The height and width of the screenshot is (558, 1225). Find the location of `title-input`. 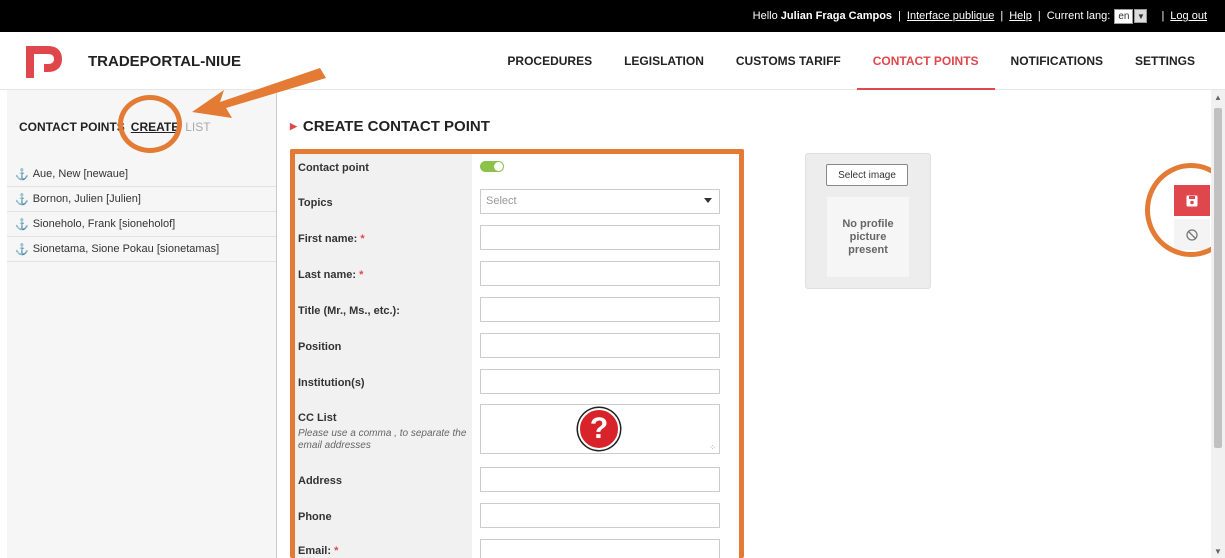

title-input is located at coordinates (600, 309).